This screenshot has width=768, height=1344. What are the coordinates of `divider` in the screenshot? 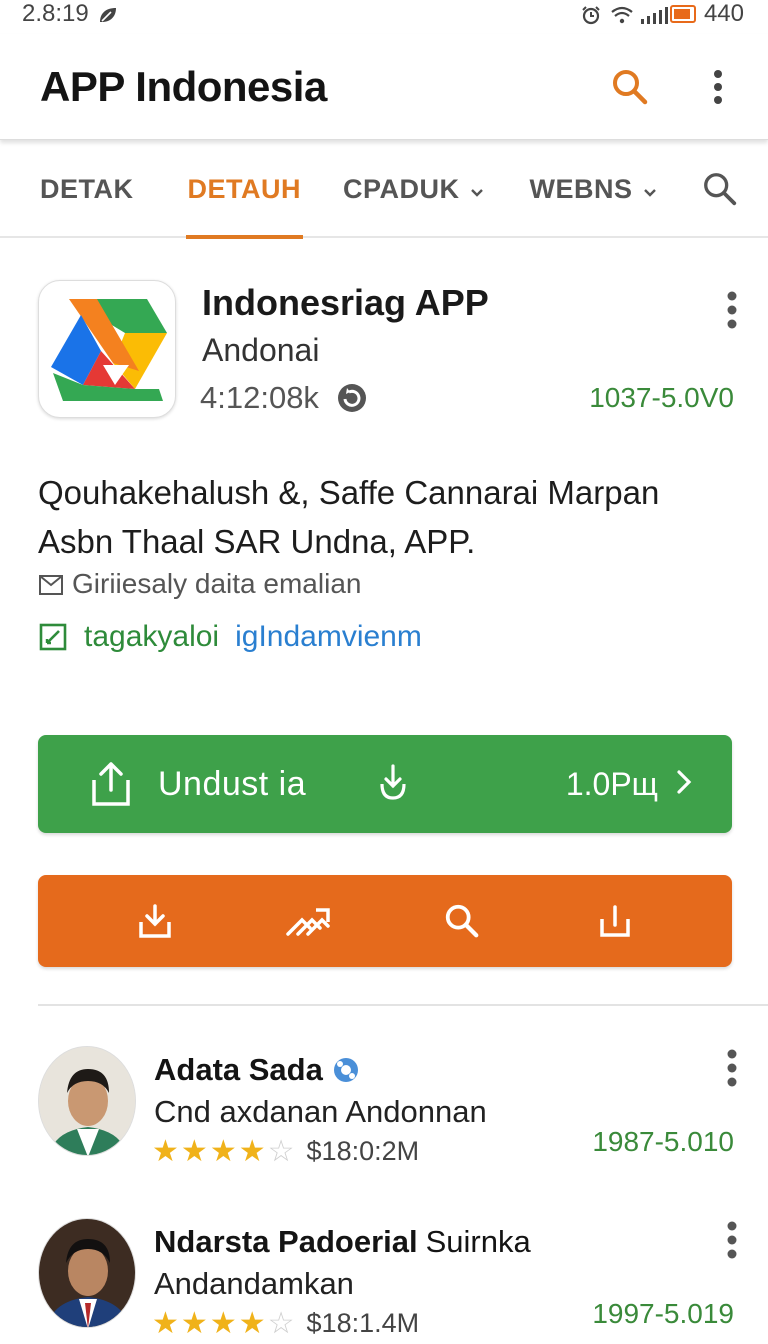 It's located at (403, 1005).